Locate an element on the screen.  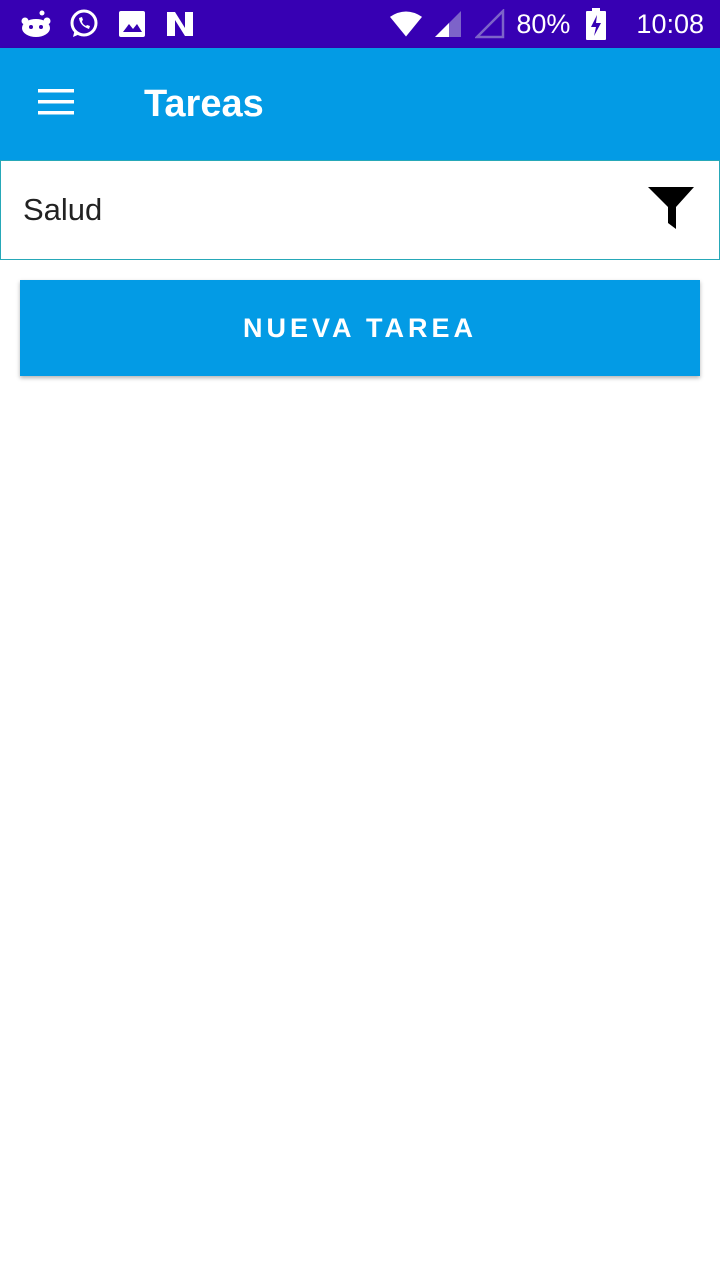
category-filter: Salud is located at coordinates (360, 210).